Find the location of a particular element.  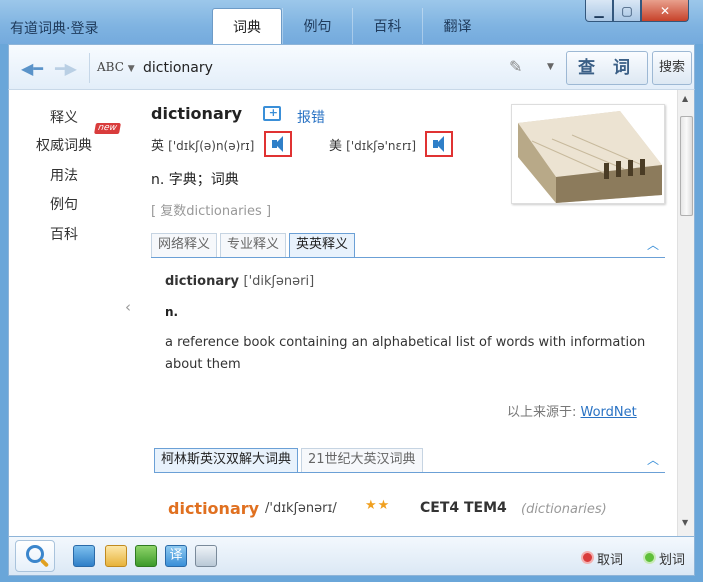

report-error-link: 报错 is located at coordinates (311, 117).